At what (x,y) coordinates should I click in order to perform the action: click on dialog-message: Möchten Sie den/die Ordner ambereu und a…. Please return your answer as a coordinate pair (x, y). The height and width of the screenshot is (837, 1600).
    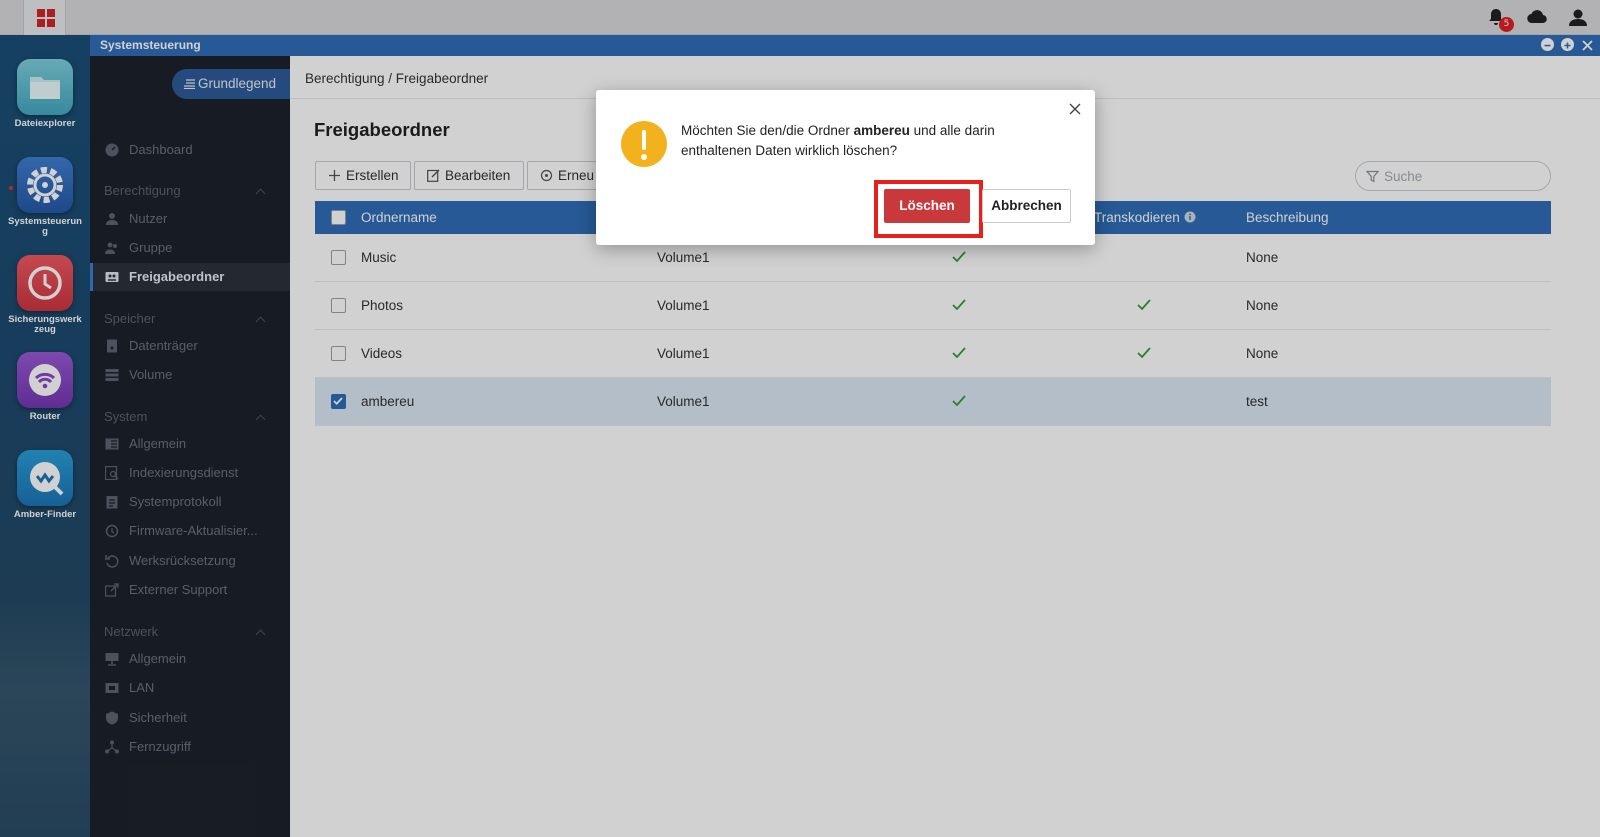
    Looking at the image, I should click on (838, 140).